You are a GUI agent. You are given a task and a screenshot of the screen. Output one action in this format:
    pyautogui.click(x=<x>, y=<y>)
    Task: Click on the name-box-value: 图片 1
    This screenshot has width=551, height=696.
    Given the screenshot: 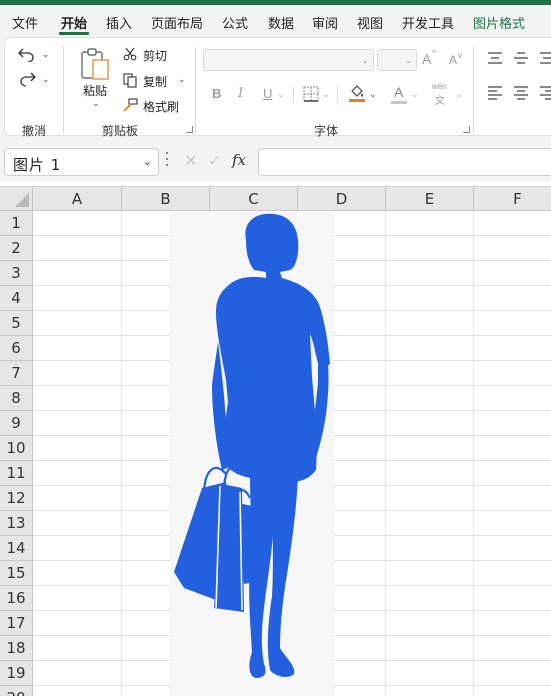 What is the action you would take?
    pyautogui.click(x=37, y=165)
    